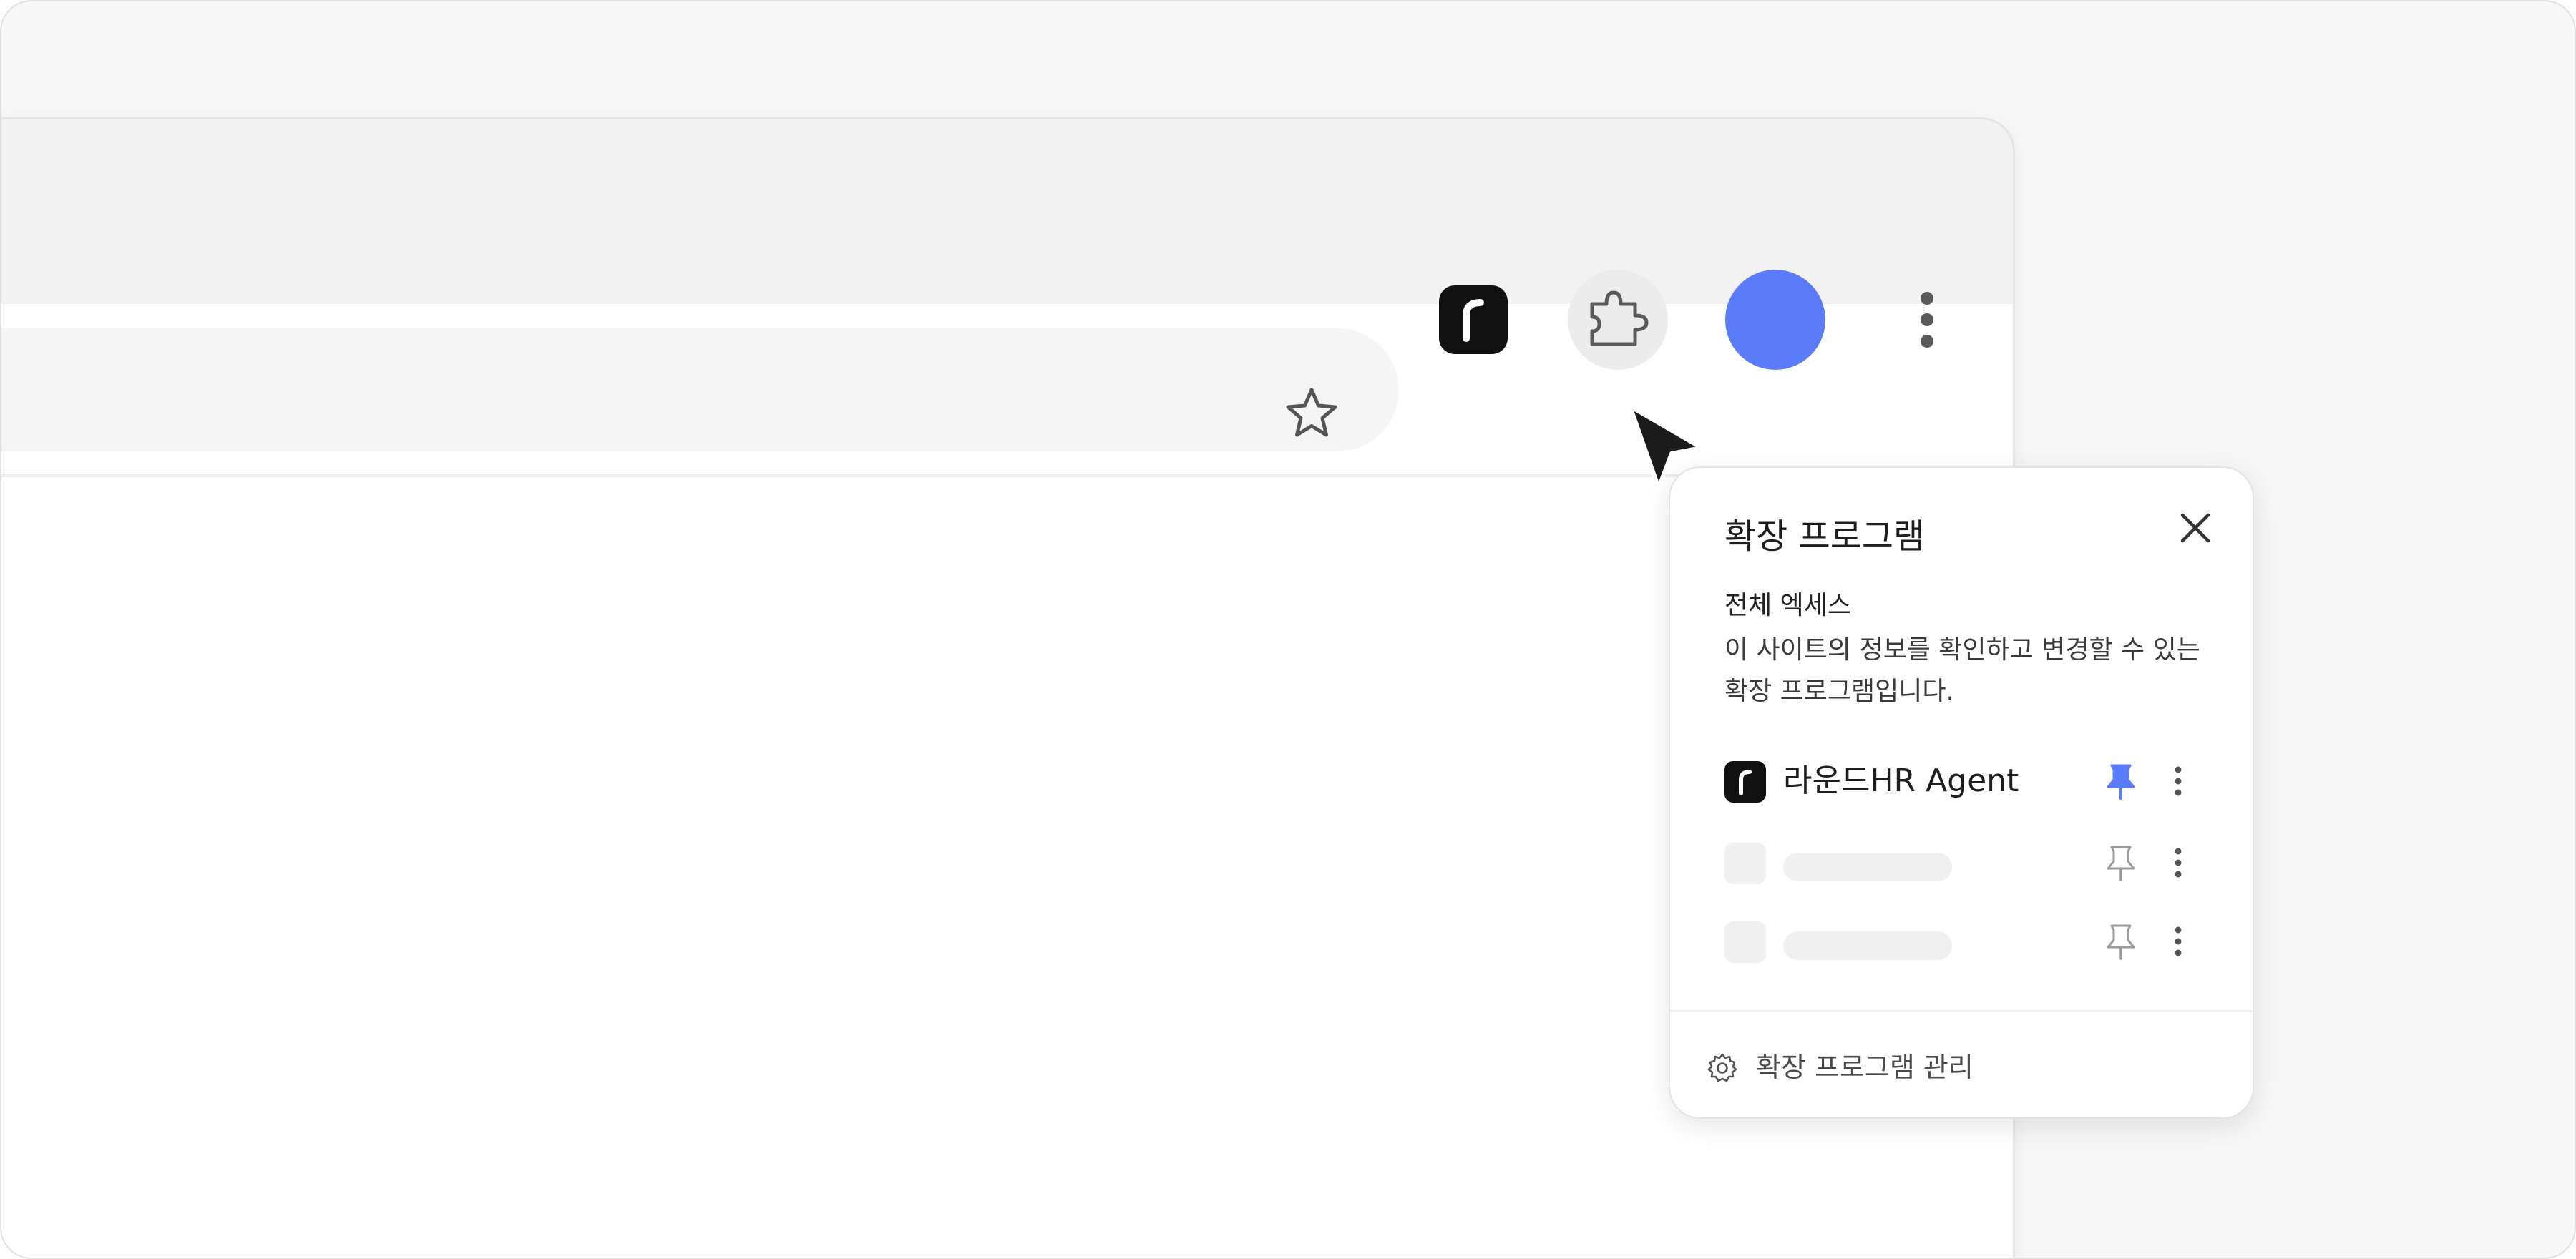  What do you see at coordinates (1865, 1067) in the screenshot?
I see `manage-extensions-label: 확장 프로그램 관리` at bounding box center [1865, 1067].